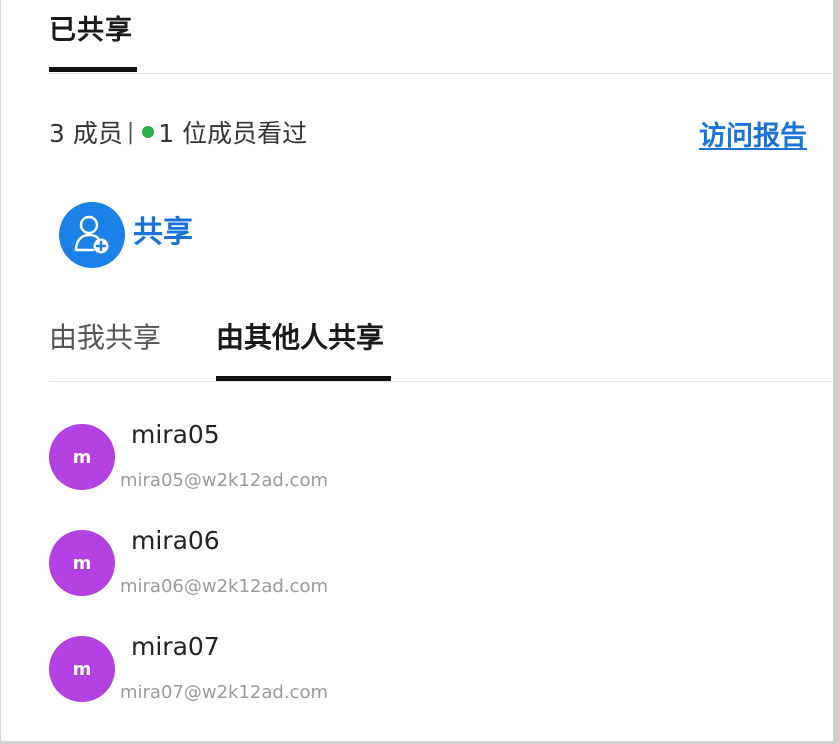  I want to click on active-tab-indicator, so click(93, 69).